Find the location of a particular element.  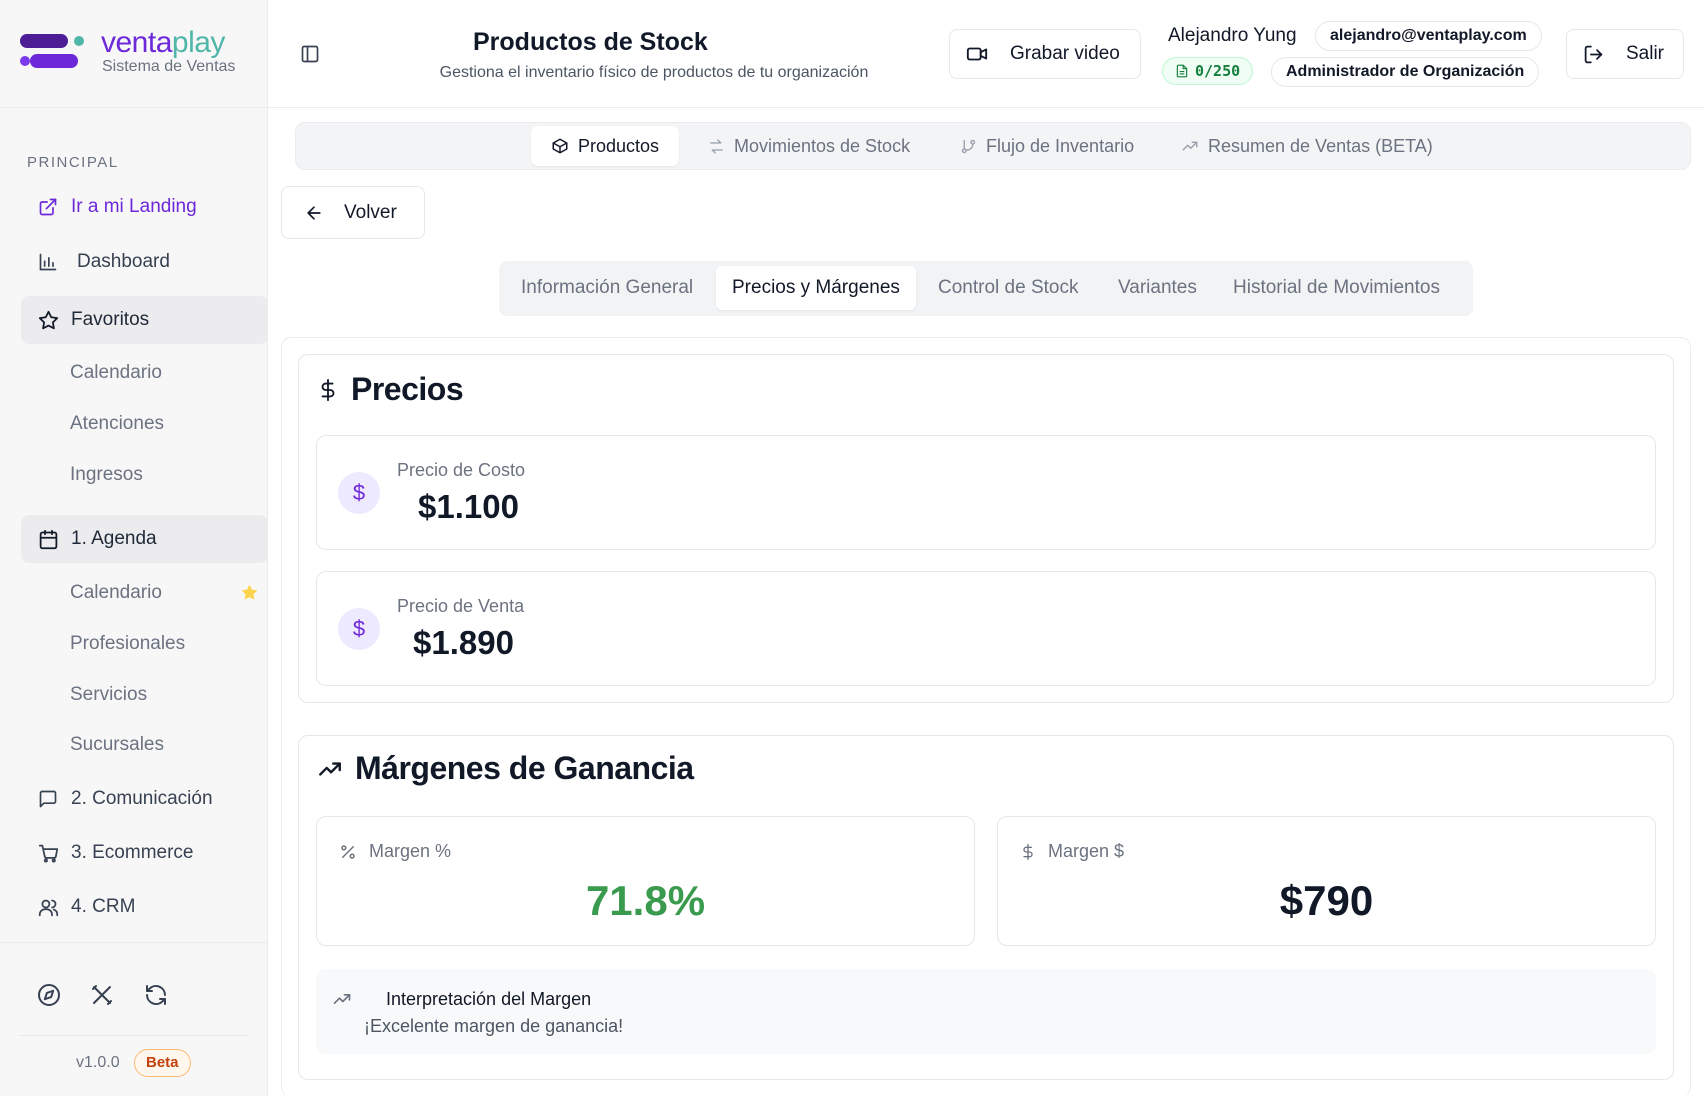

back-label: Volver is located at coordinates (370, 212).